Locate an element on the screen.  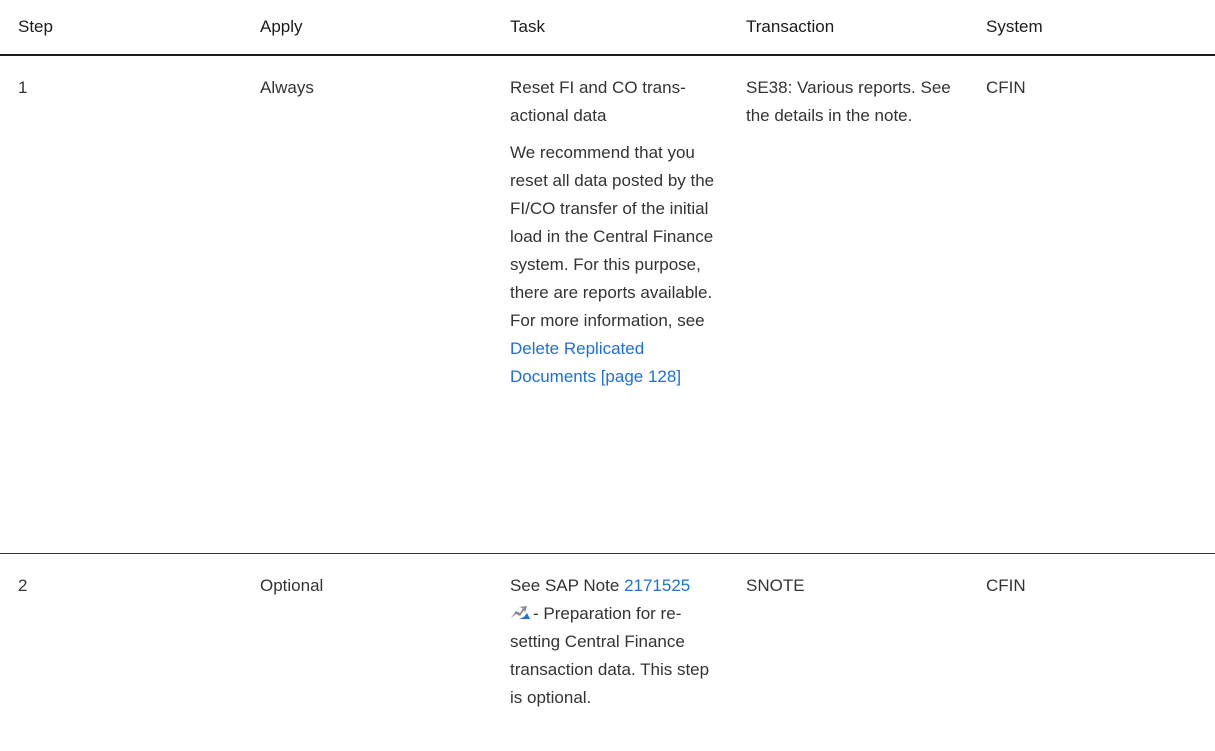
apply-value: Optional is located at coordinates (292, 585).